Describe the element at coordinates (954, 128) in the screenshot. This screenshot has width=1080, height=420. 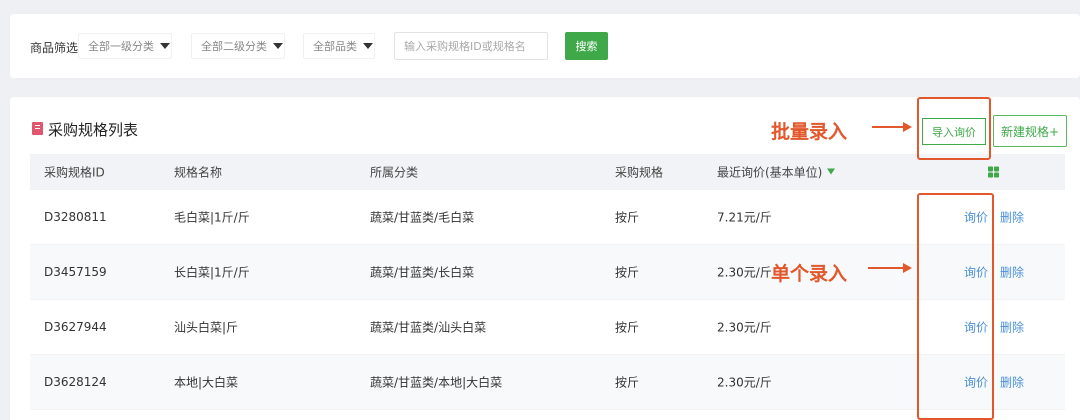
I see `batch-import-highlight` at that location.